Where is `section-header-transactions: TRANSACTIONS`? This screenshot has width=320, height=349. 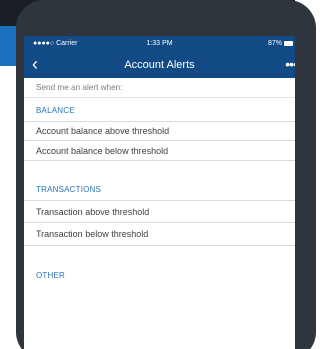
section-header-transactions: TRANSACTIONS is located at coordinates (69, 189).